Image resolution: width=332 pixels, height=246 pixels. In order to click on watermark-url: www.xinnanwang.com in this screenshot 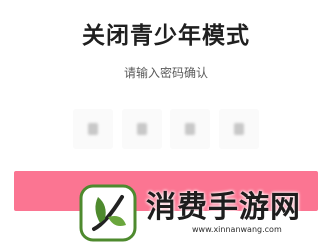, I will do `click(237, 229)`.